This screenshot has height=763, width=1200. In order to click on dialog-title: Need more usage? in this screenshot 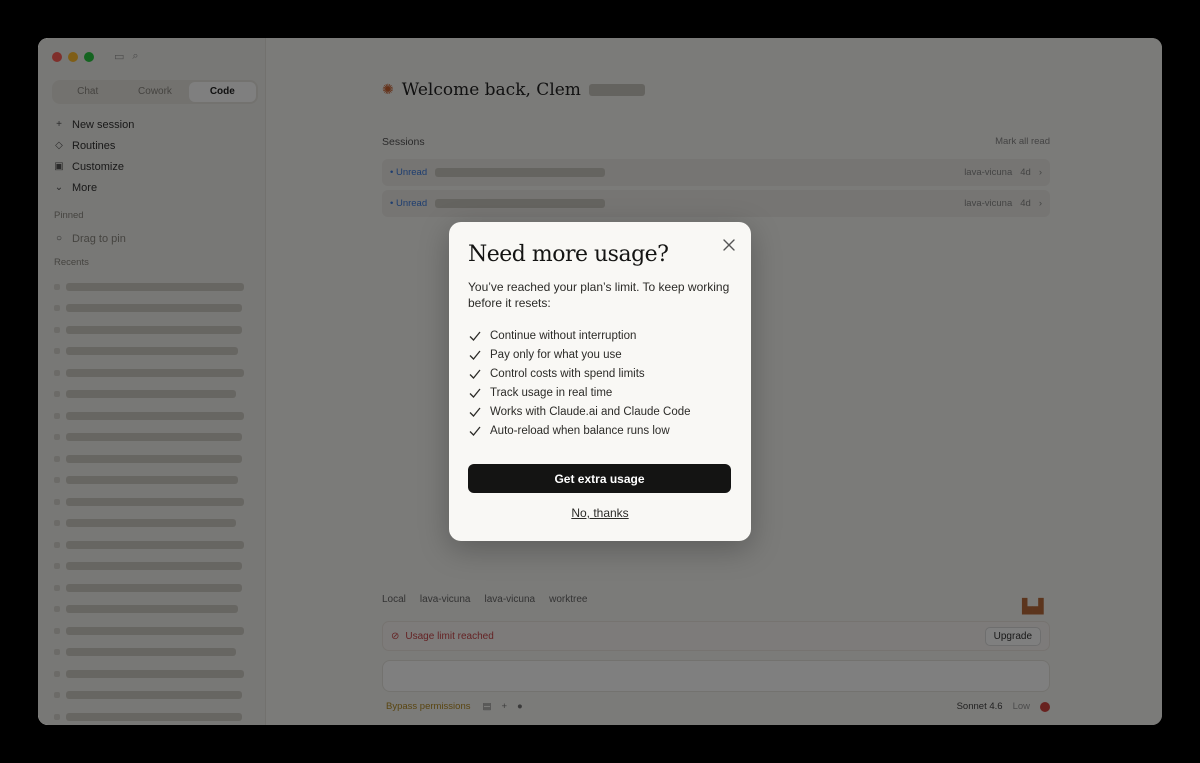, I will do `click(568, 254)`.